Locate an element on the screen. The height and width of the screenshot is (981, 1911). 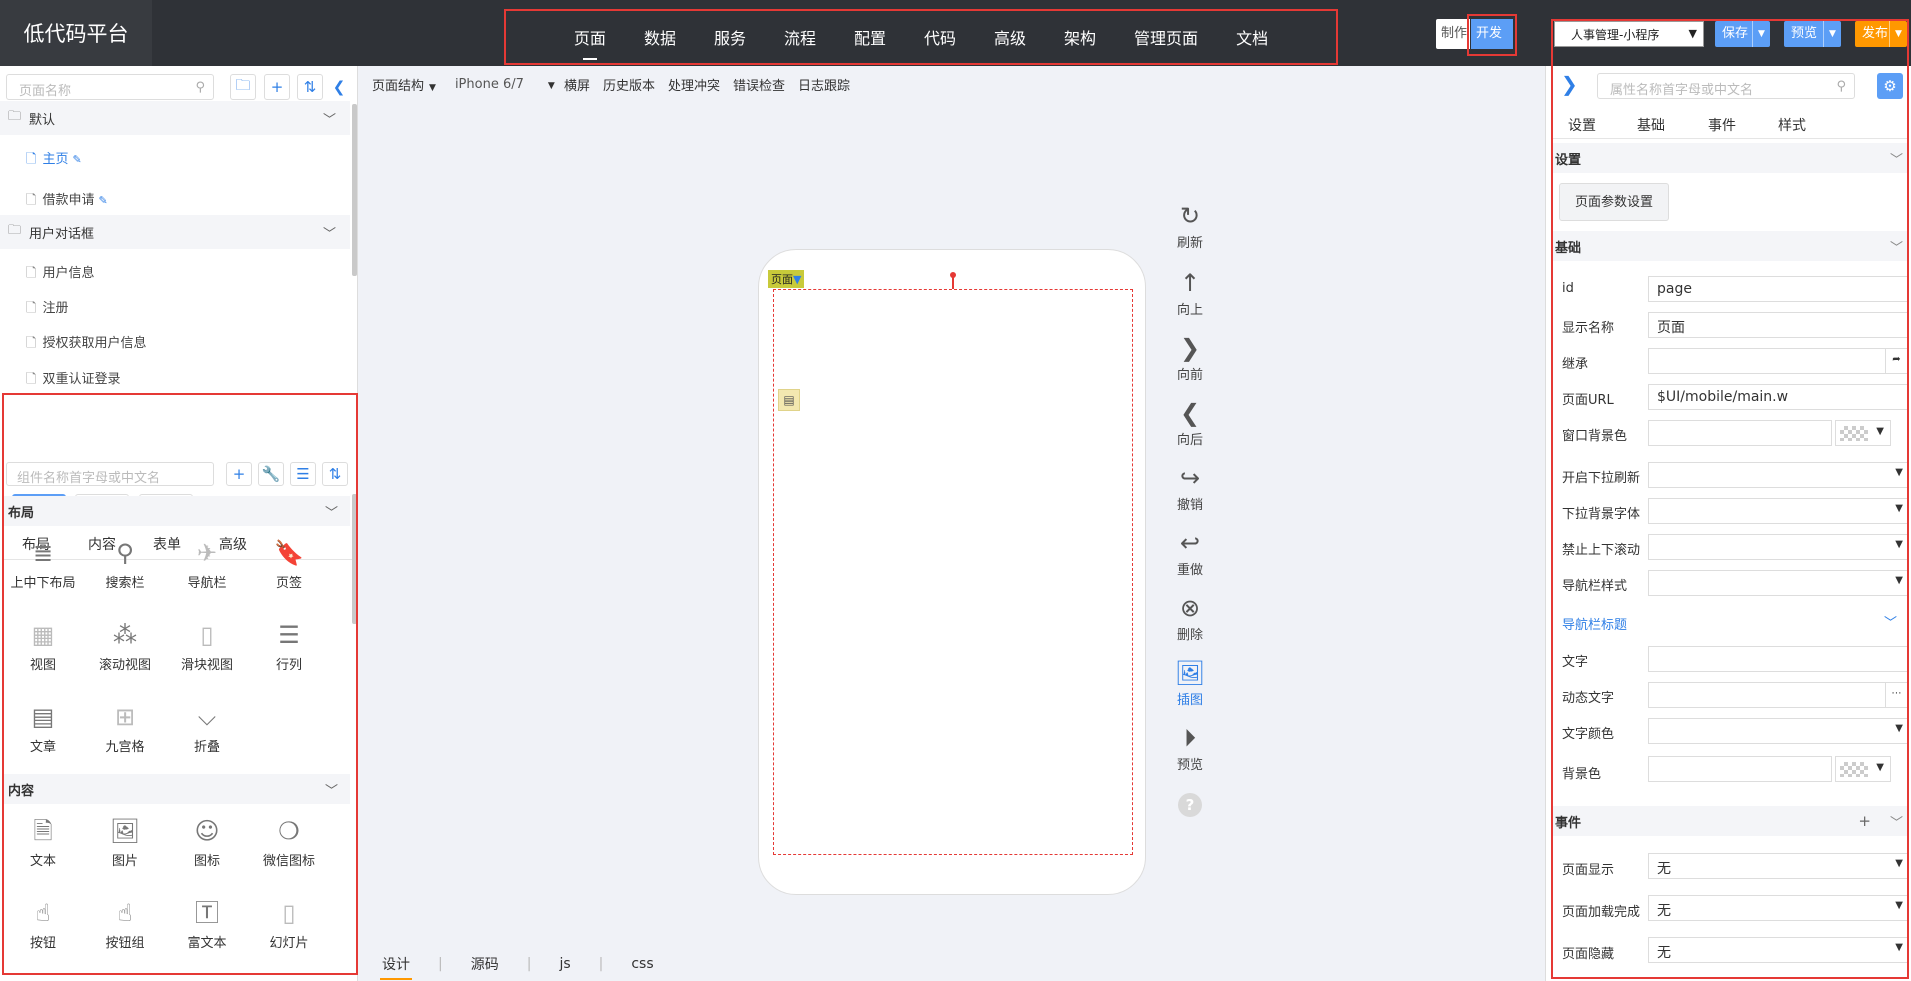
nav-docs: 文档 is located at coordinates (1252, 37).